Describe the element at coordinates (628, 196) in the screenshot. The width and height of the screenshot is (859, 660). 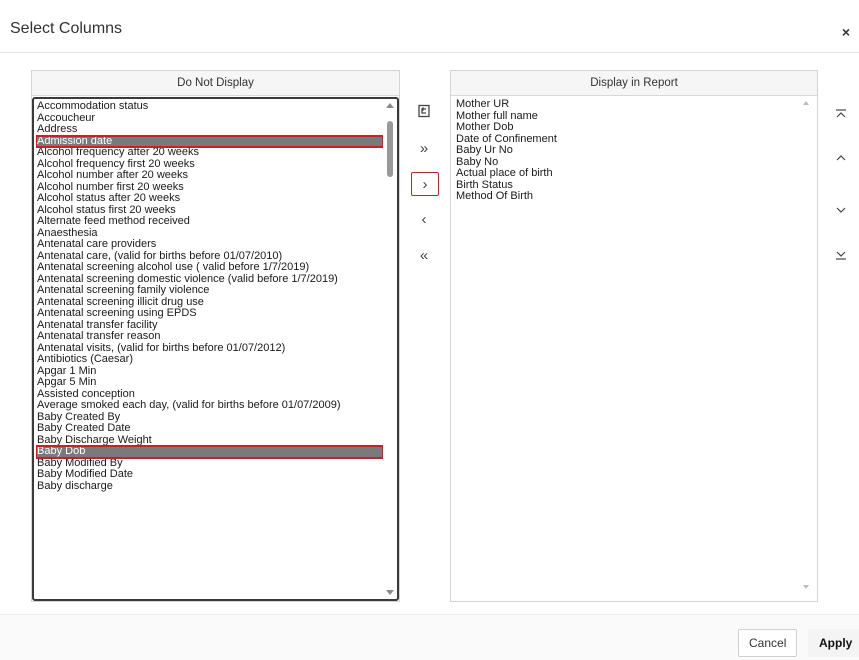
I see `list-item: Method Of Birth` at that location.